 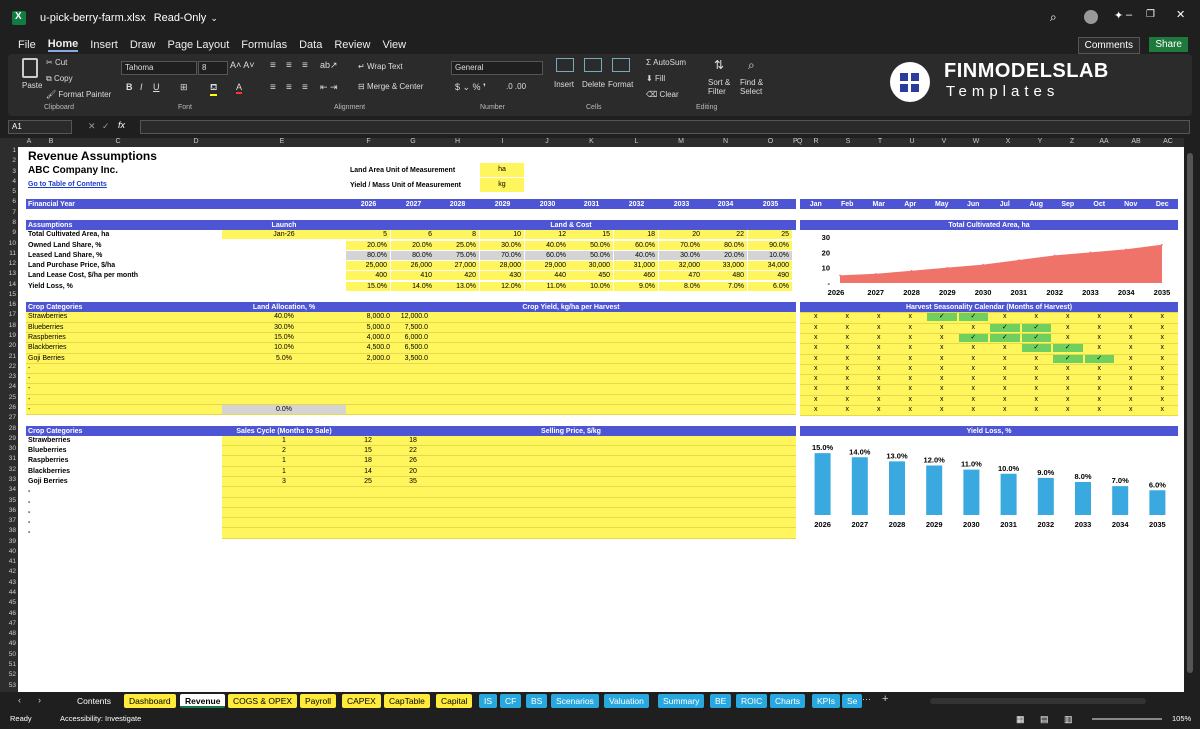 What do you see at coordinates (8, 150) in the screenshot?
I see `row-header: 1` at bounding box center [8, 150].